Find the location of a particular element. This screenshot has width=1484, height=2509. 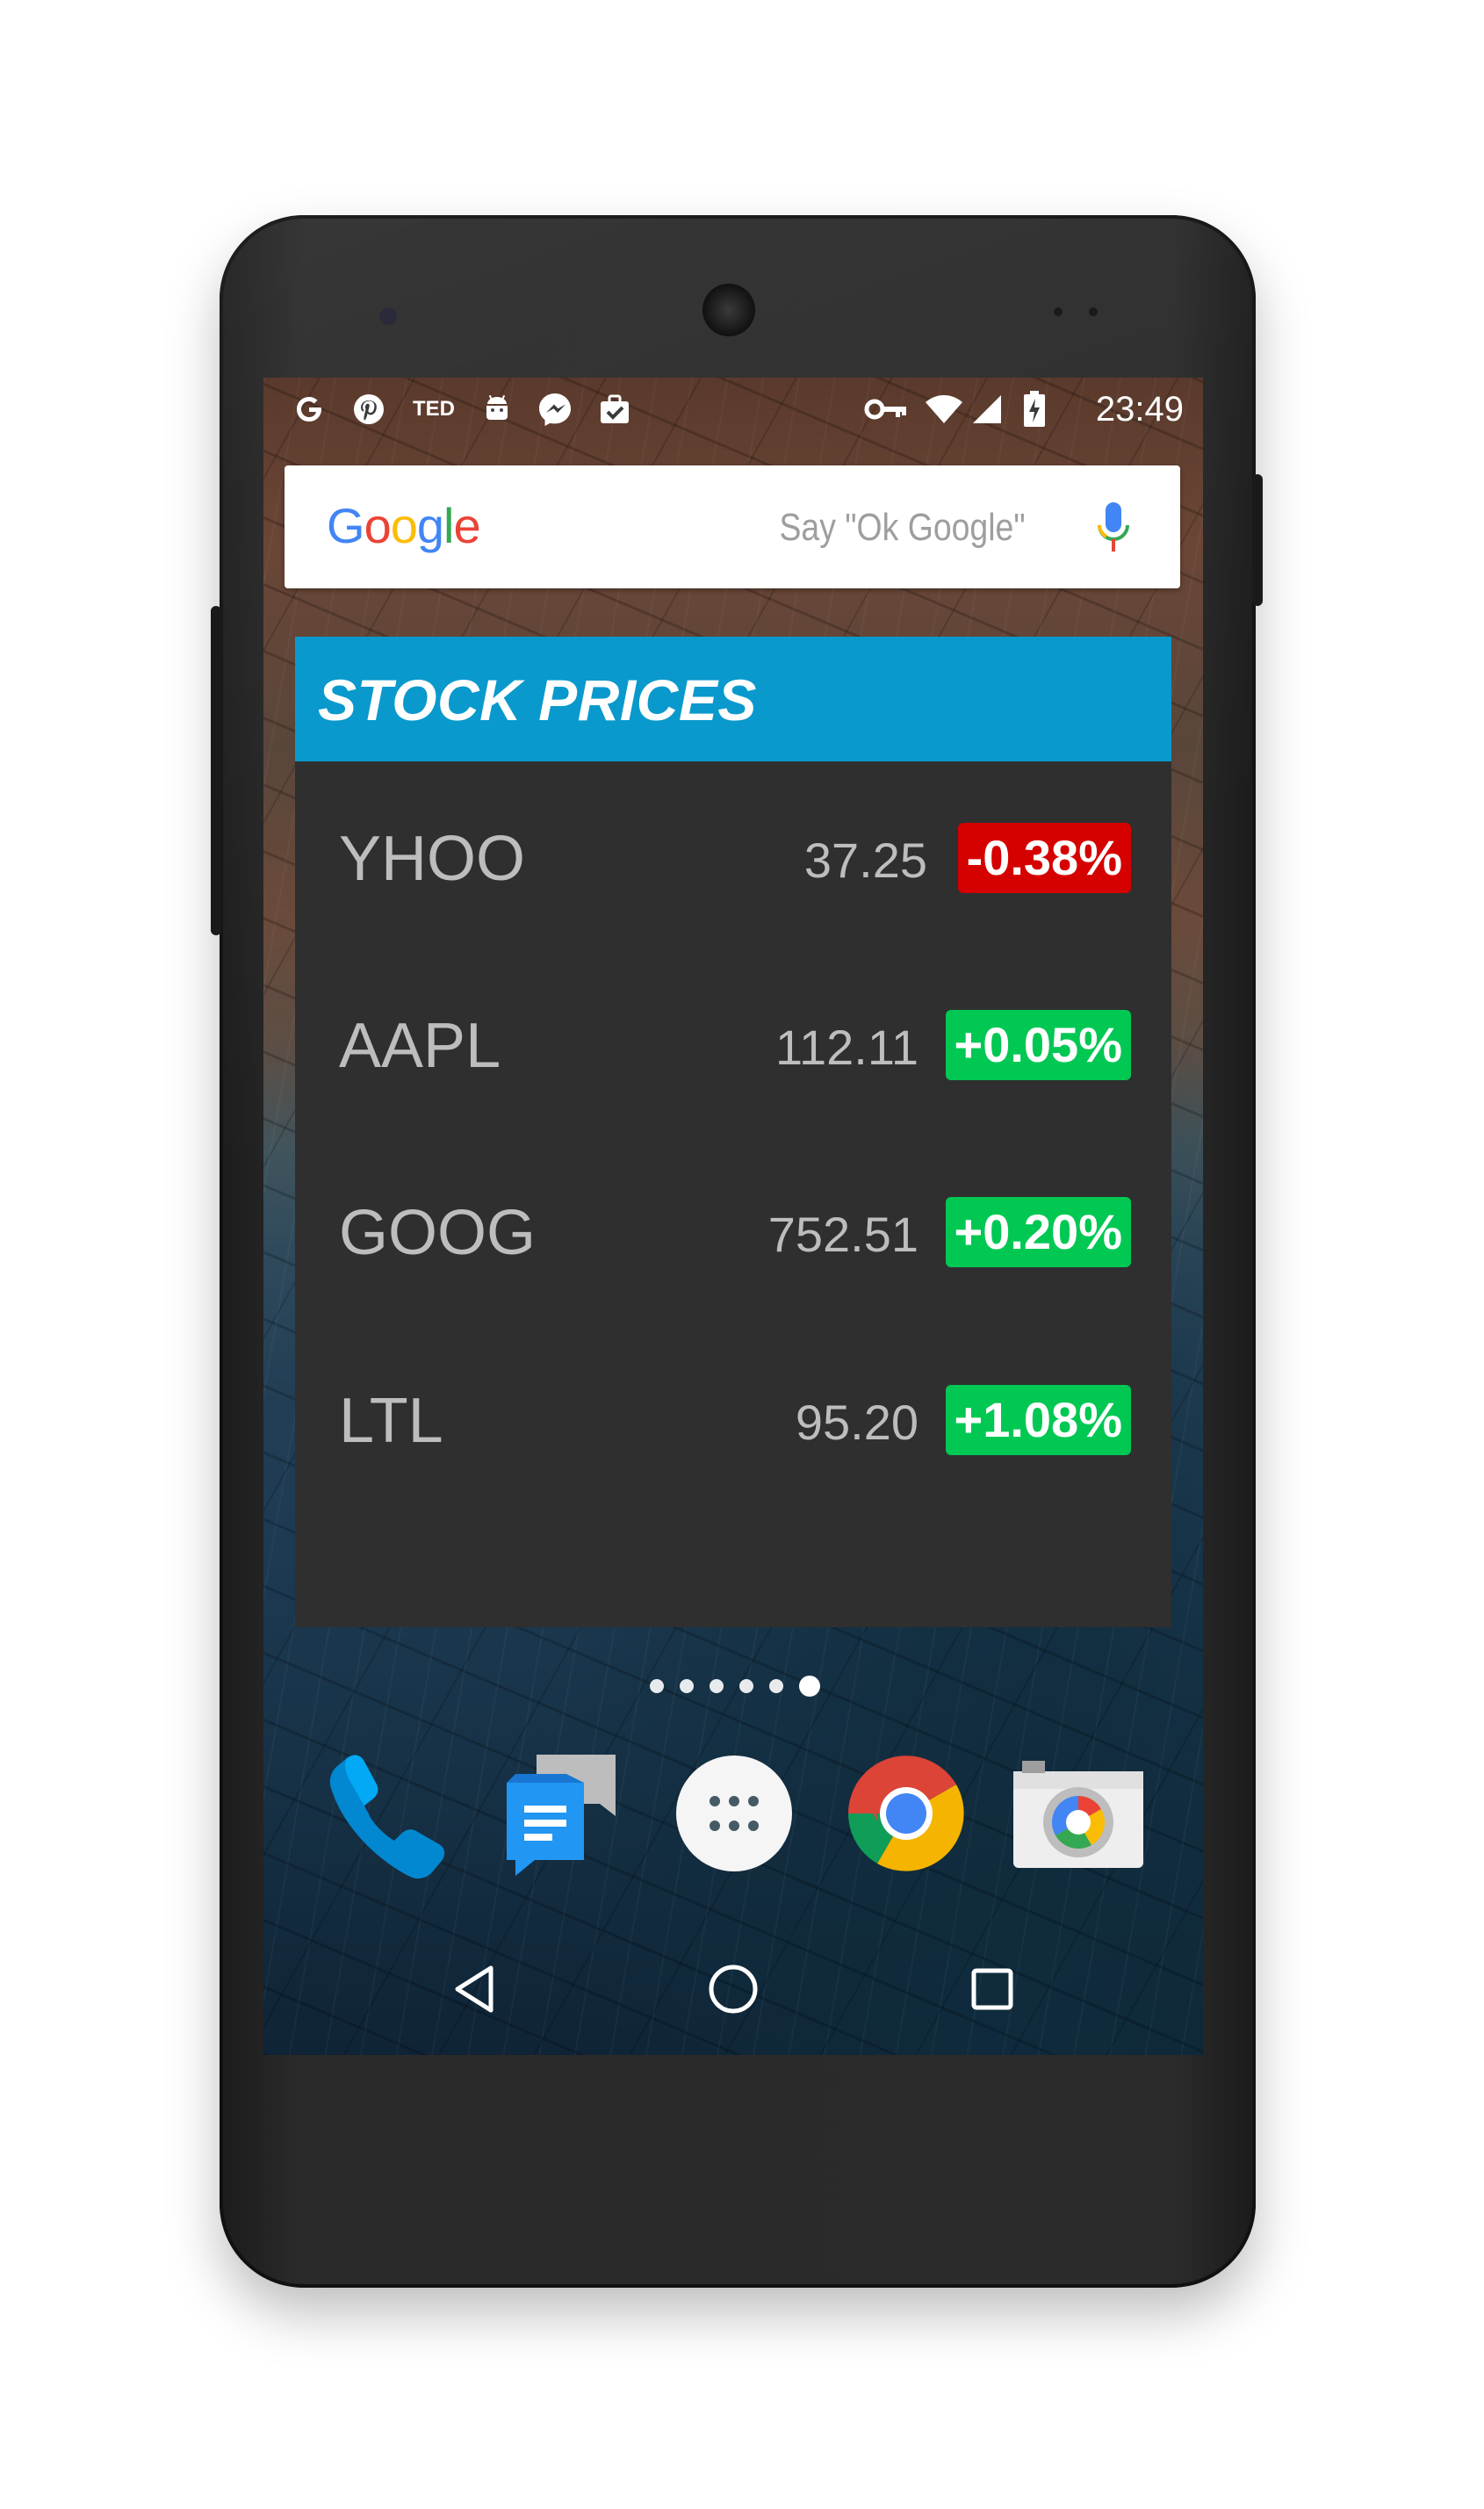

logo-letter: e is located at coordinates (466, 525).